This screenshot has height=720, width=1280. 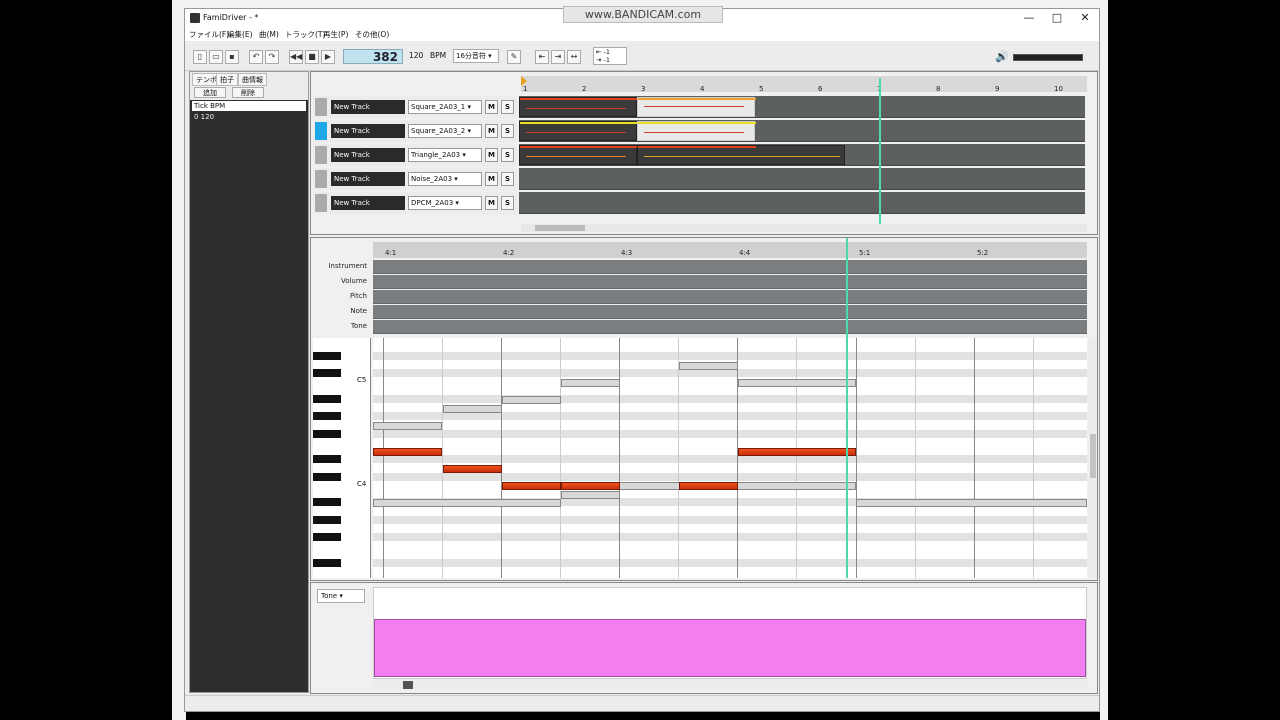 What do you see at coordinates (210, 92) in the screenshot?
I see `add-button: 追加` at bounding box center [210, 92].